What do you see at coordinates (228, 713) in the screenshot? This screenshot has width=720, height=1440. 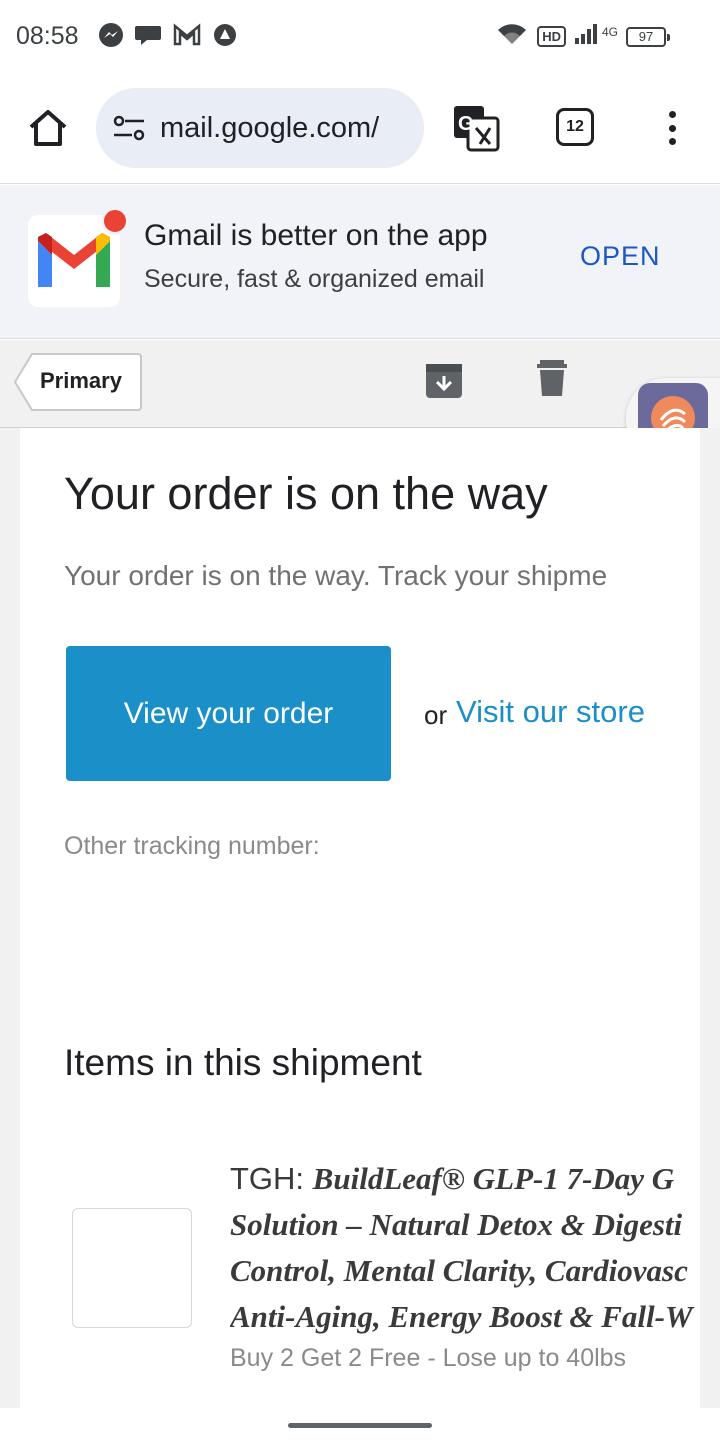 I see `view-order-button: View your order` at bounding box center [228, 713].